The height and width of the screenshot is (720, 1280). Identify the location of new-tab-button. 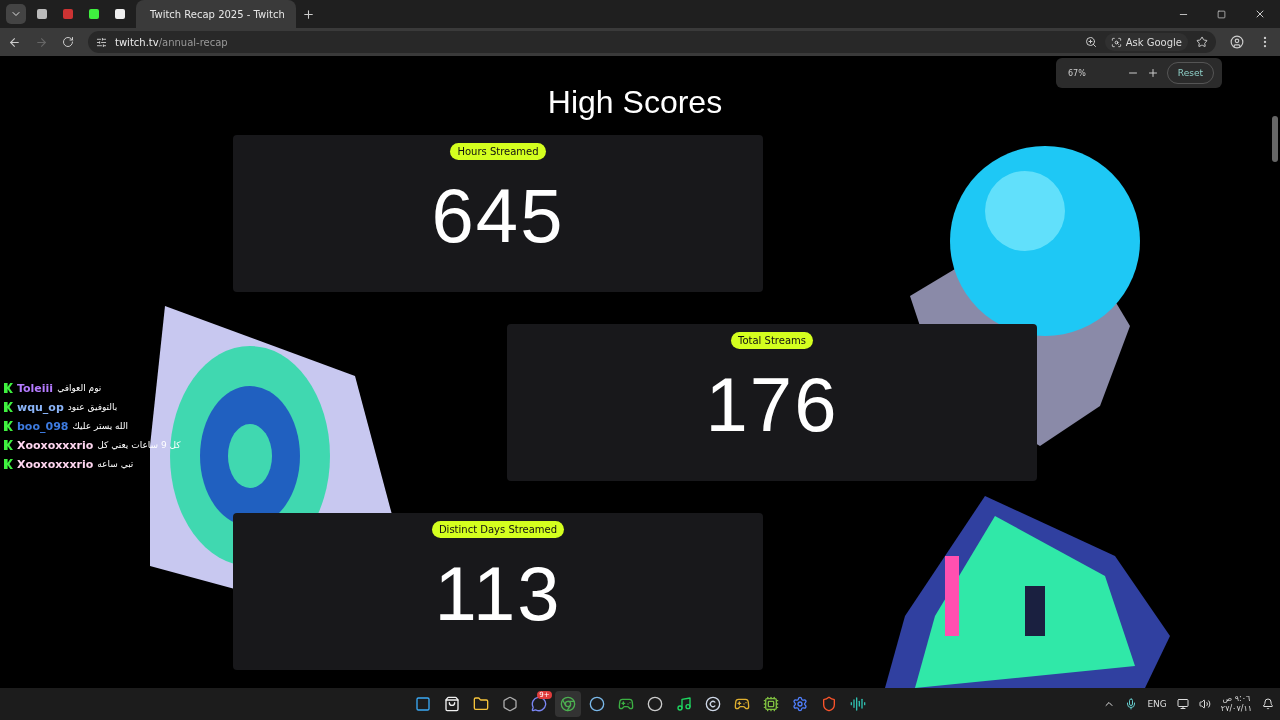
(308, 14).